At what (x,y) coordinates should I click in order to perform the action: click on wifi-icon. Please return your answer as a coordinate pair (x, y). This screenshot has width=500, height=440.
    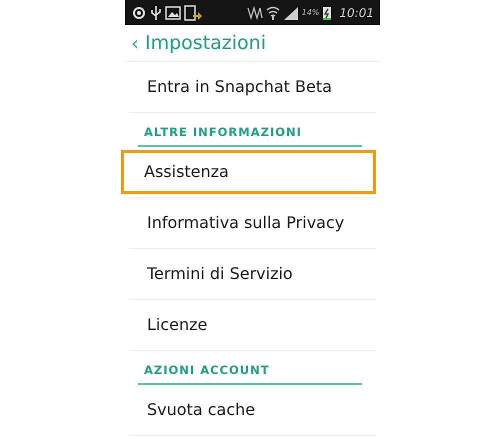
    Looking at the image, I should click on (273, 13).